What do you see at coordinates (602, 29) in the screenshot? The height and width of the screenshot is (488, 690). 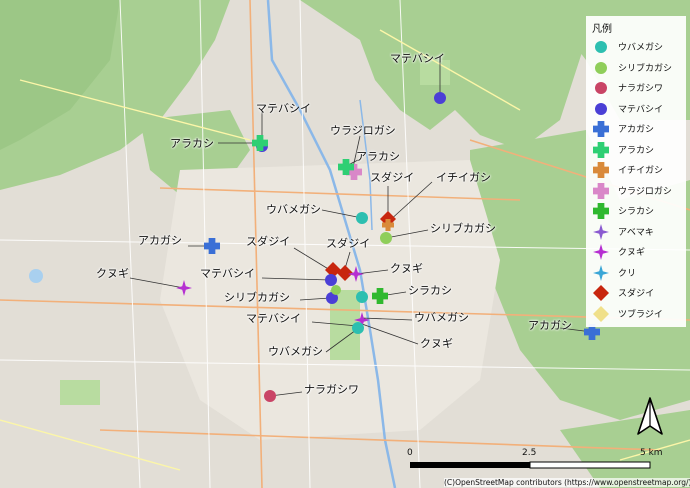 I see `legend-title: 凡例` at bounding box center [602, 29].